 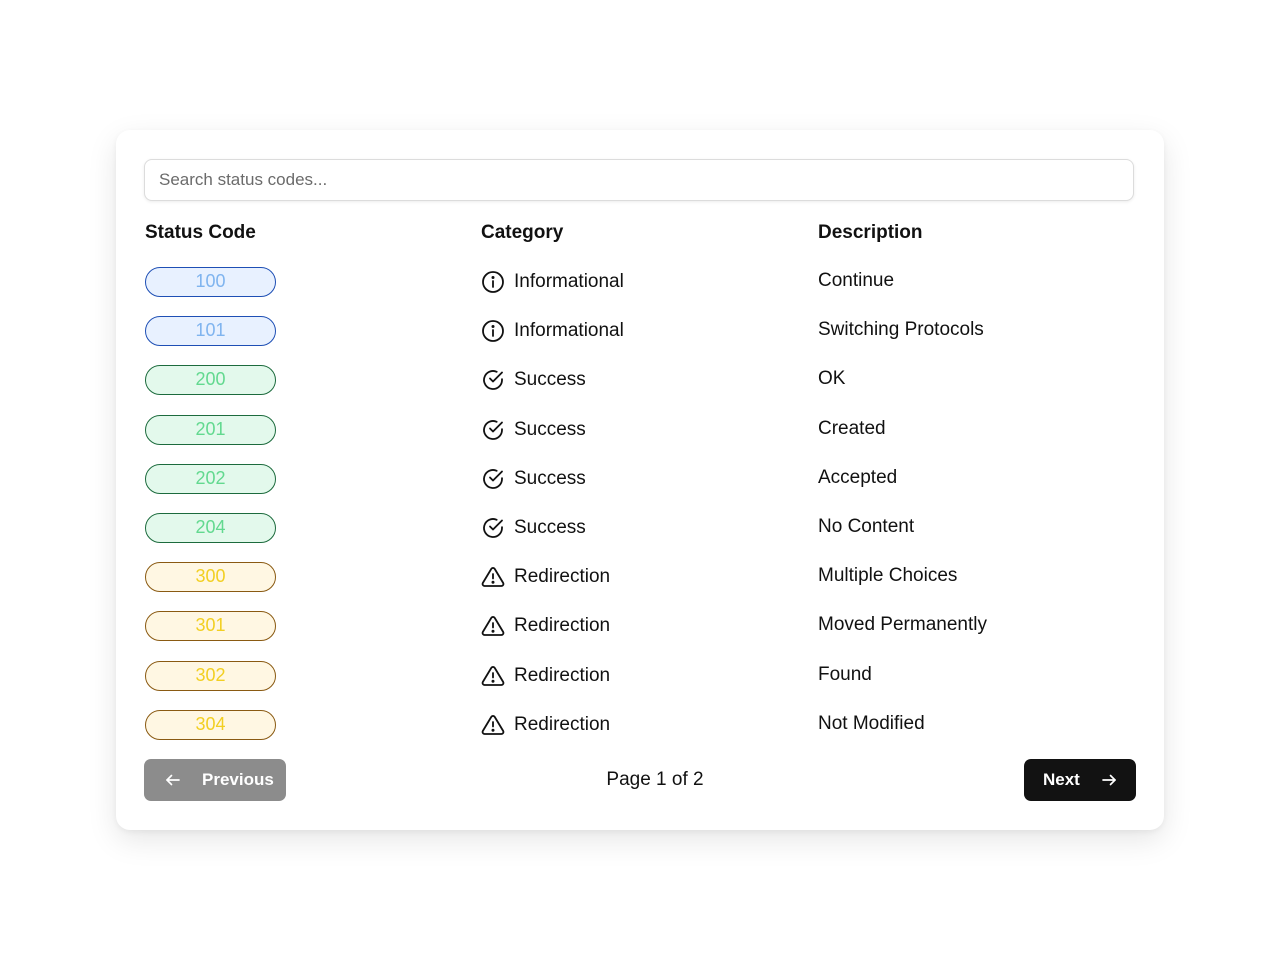 What do you see at coordinates (640, 389) in the screenshot?
I see `table-row: 200 Success OK` at bounding box center [640, 389].